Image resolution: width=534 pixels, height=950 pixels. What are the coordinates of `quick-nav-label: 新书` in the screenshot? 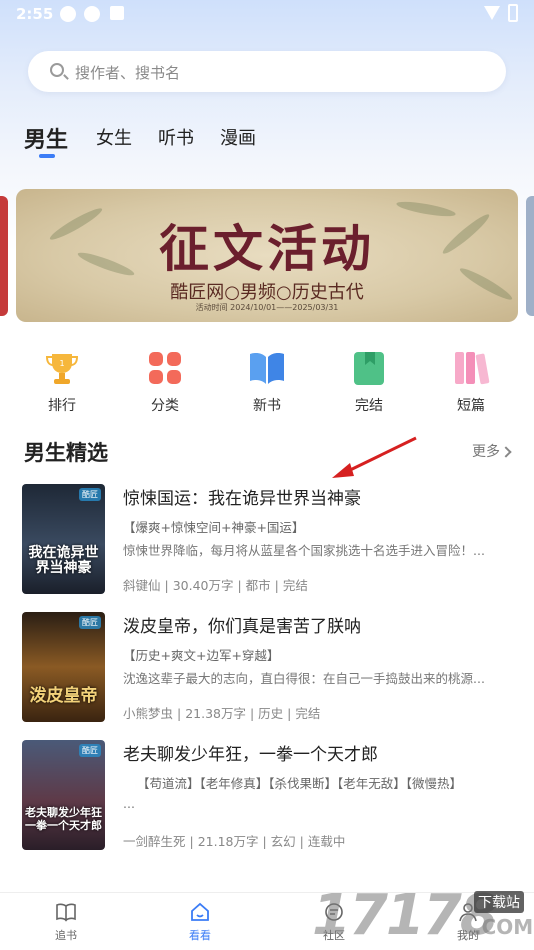 It's located at (267, 406).